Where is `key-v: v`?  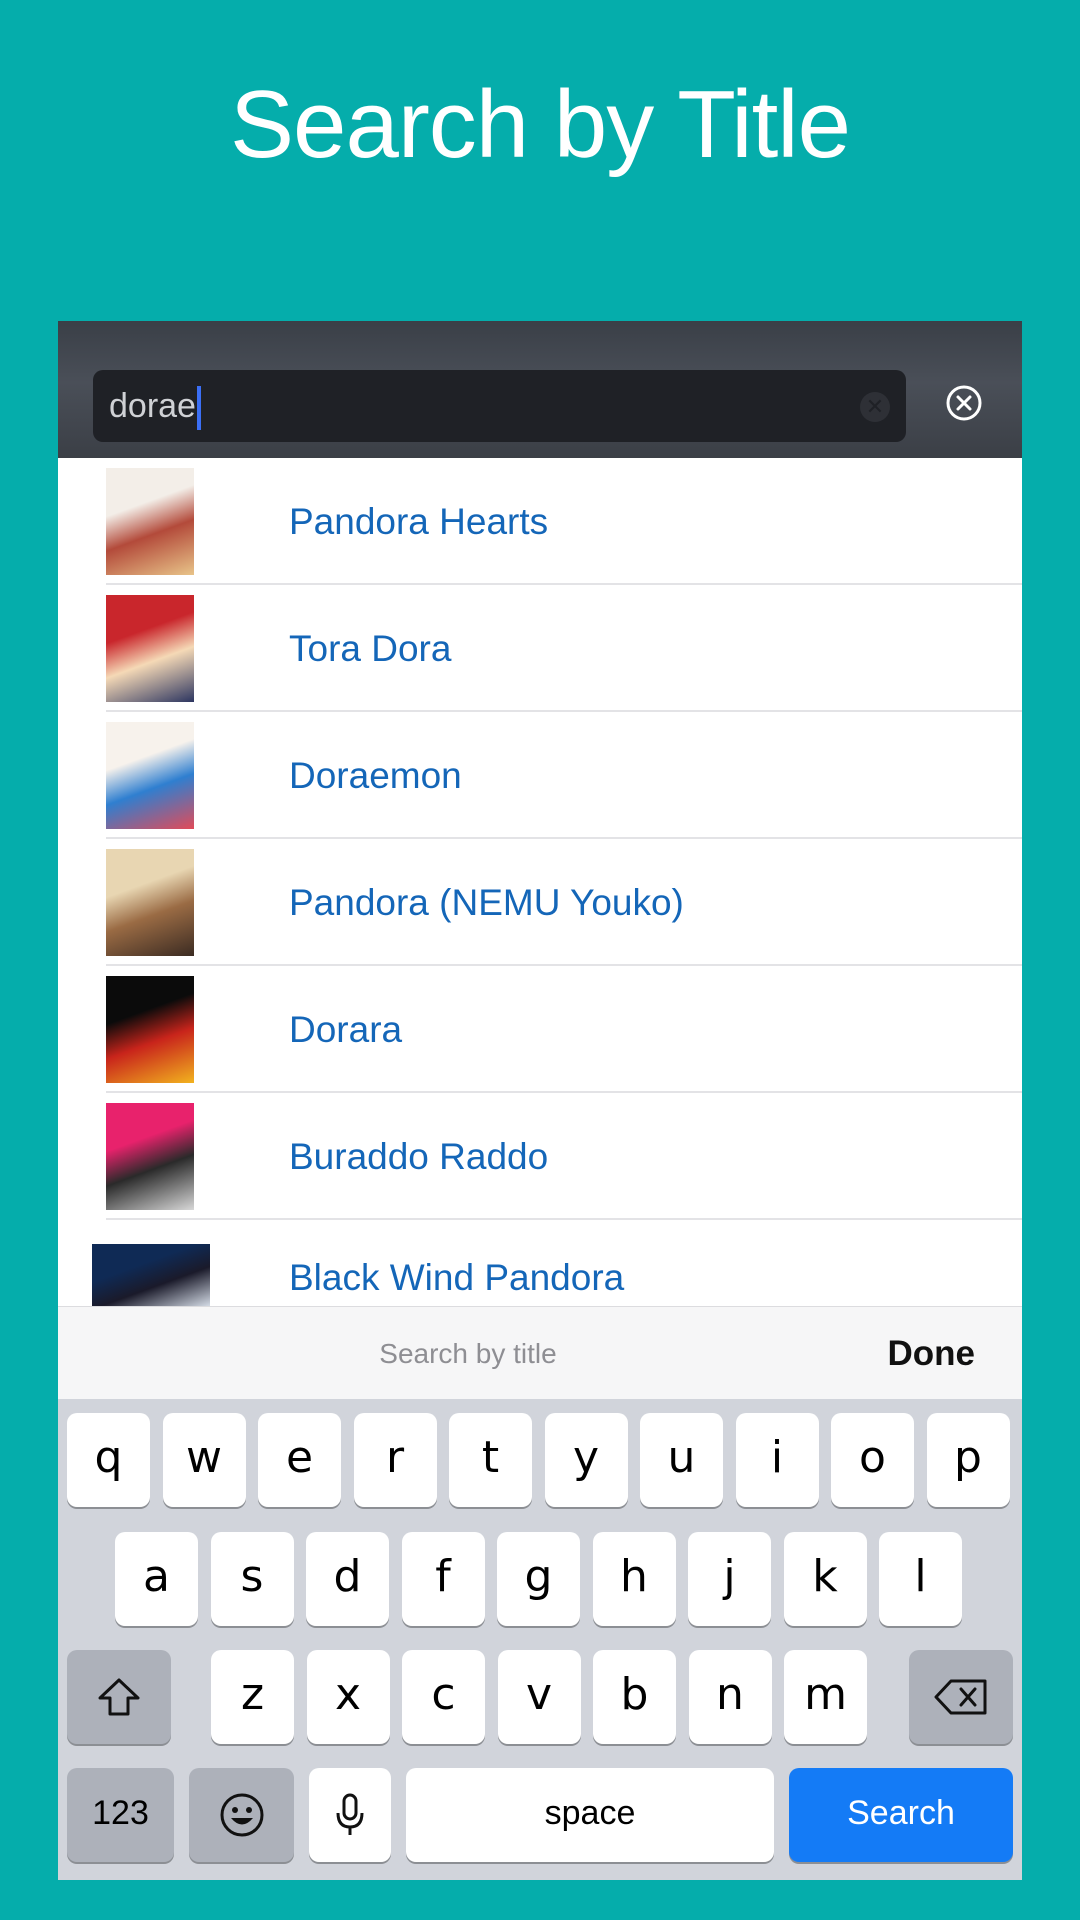
key-v: v is located at coordinates (539, 1697).